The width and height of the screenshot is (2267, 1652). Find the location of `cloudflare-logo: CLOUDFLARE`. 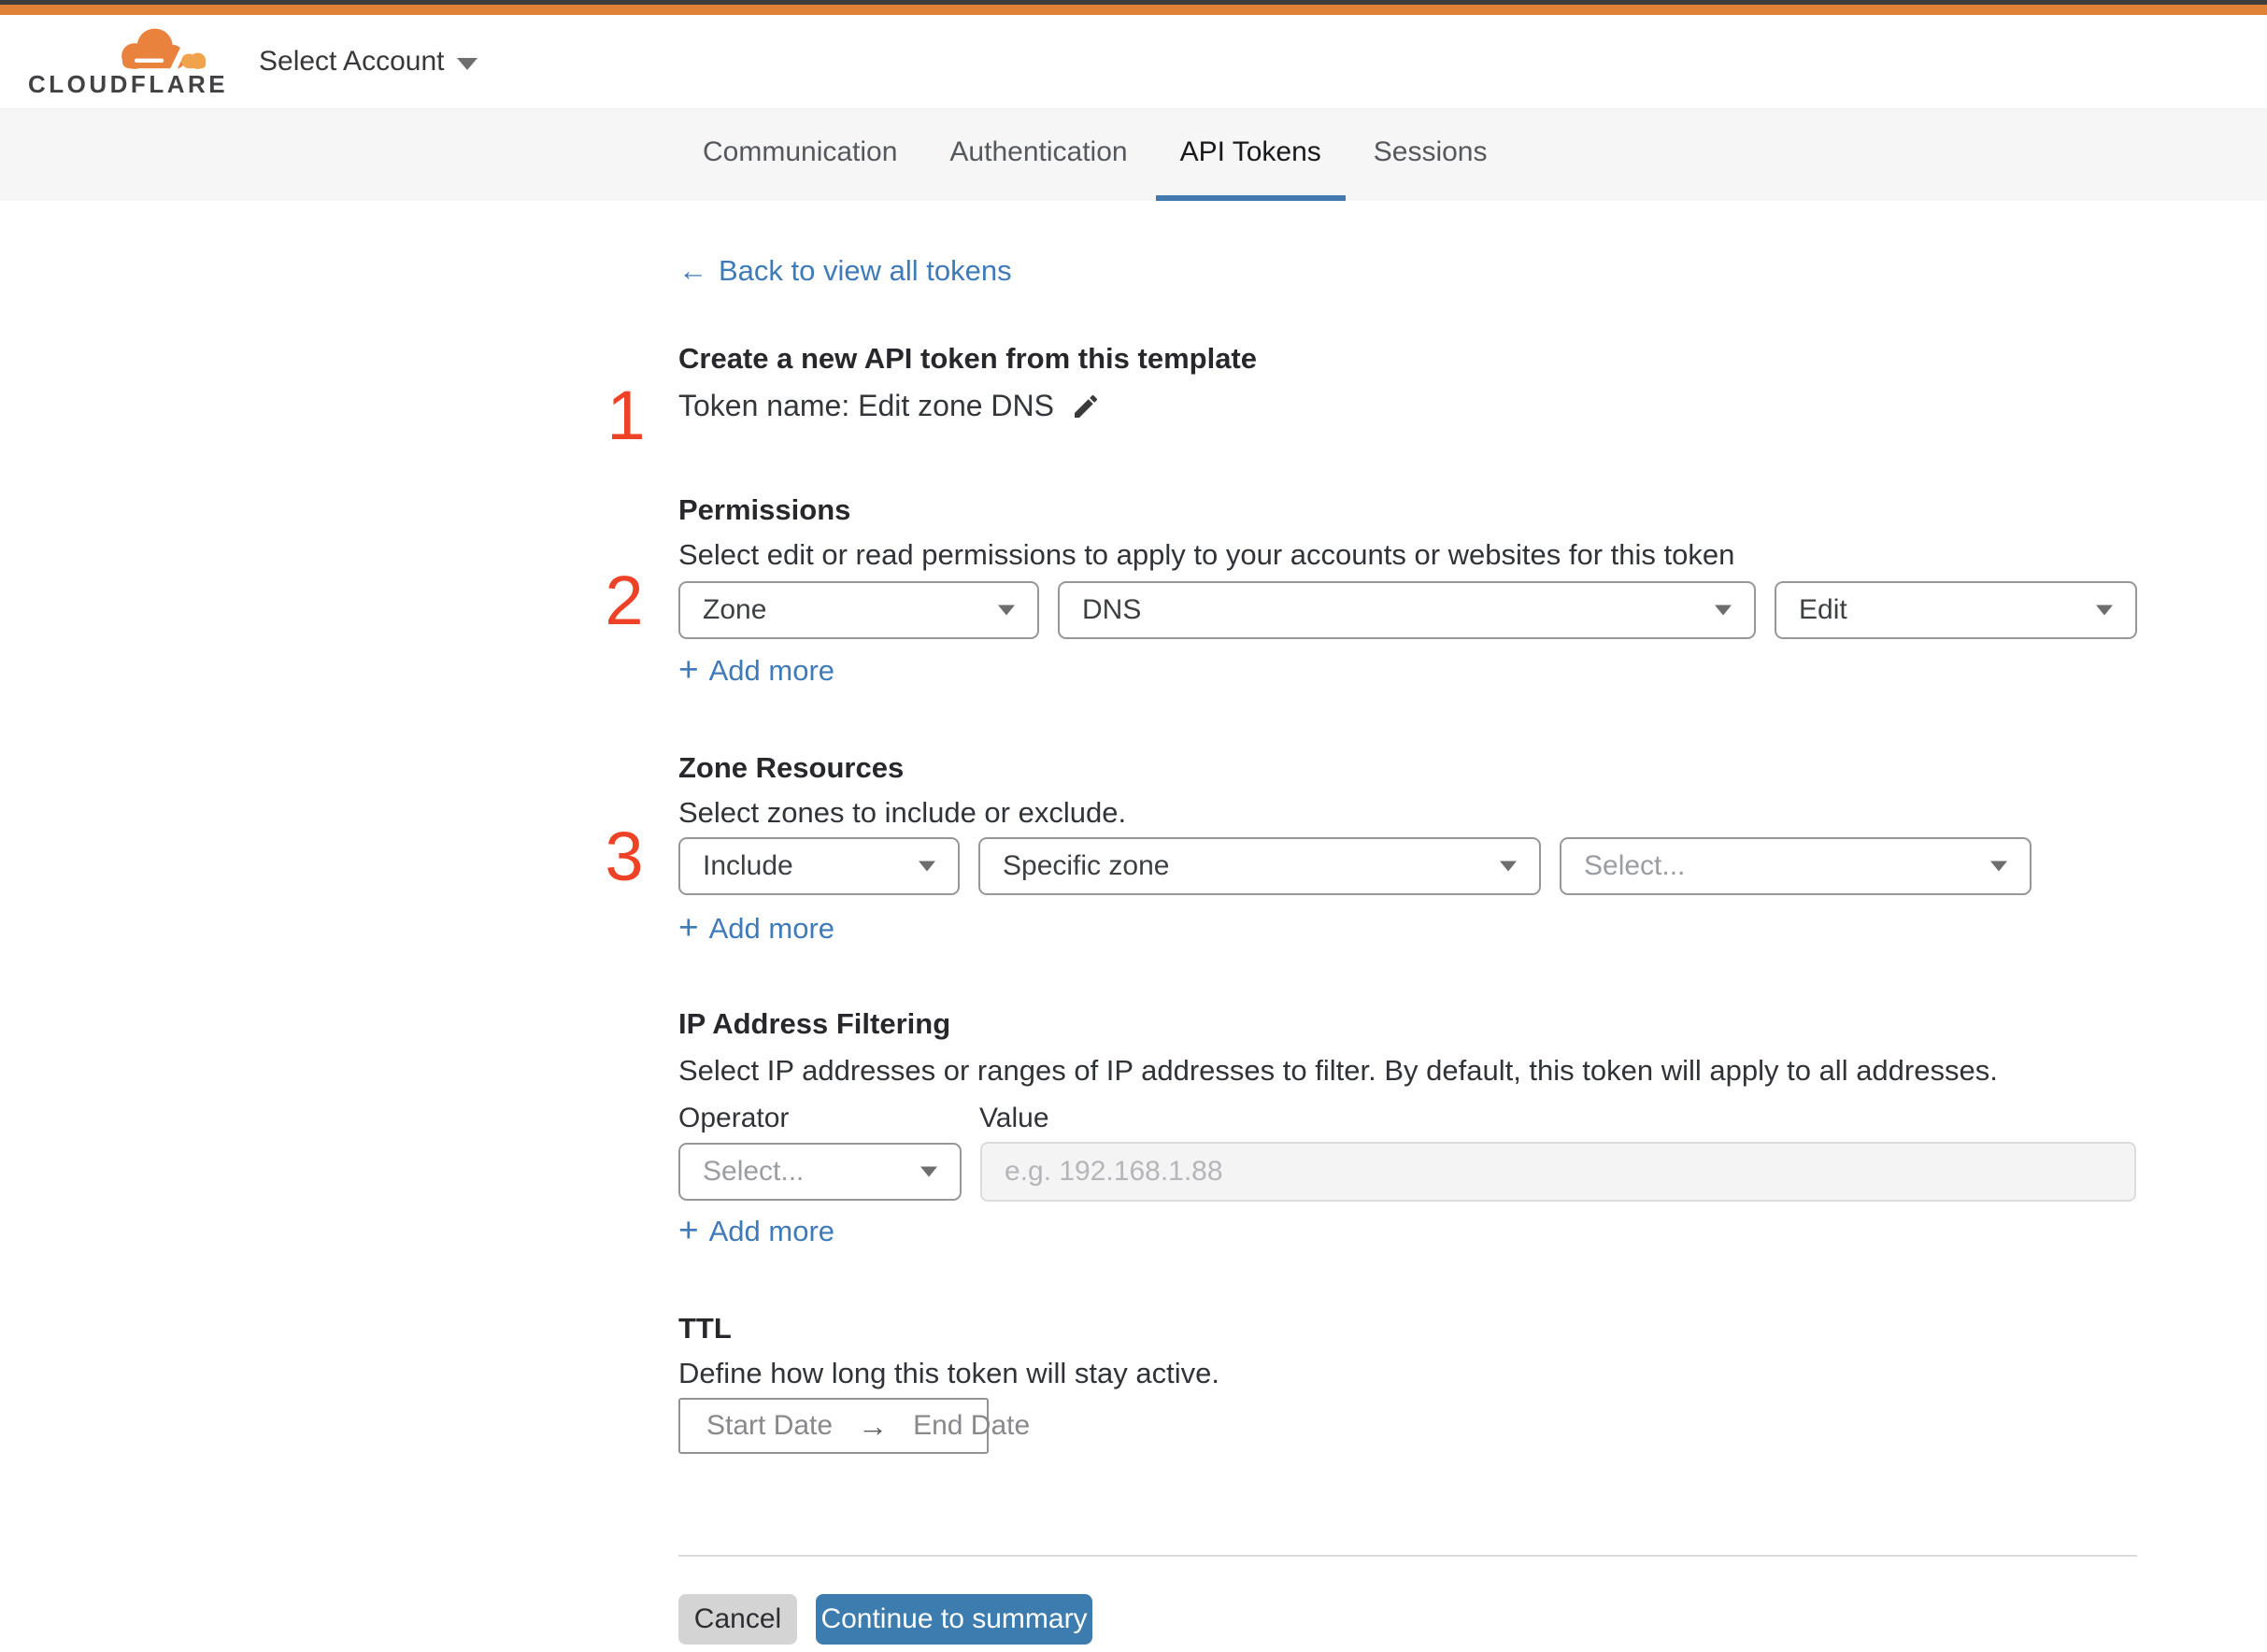

cloudflare-logo: CLOUDFLARE is located at coordinates (127, 63).